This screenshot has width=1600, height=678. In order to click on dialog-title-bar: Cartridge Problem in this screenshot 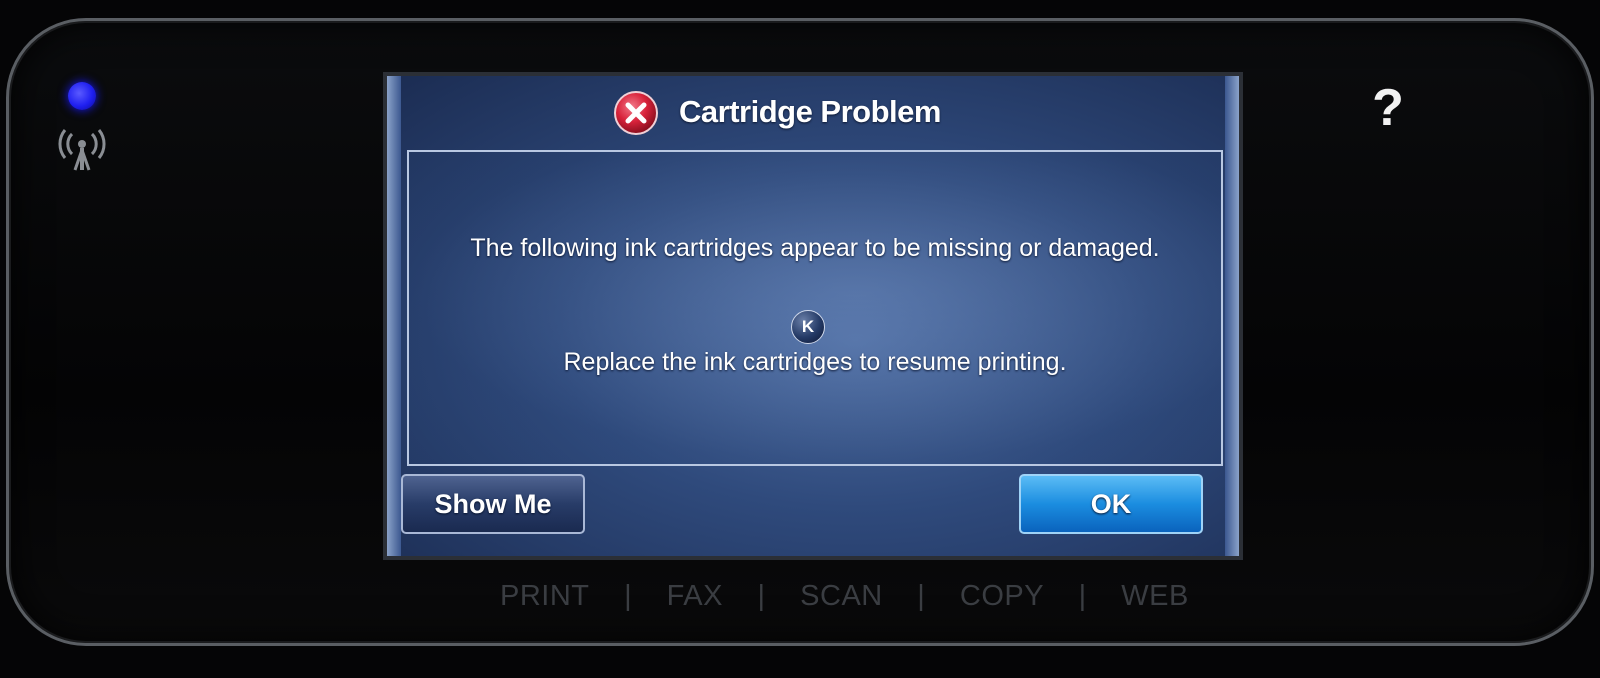, I will do `click(813, 111)`.